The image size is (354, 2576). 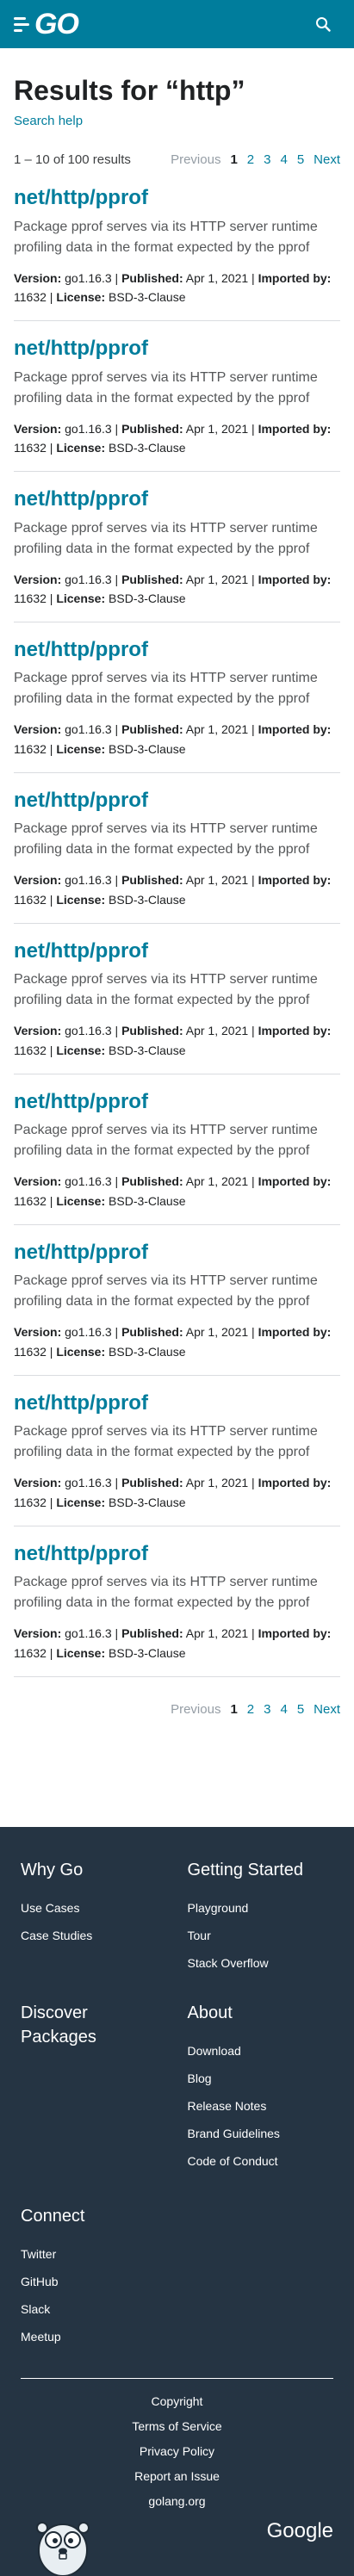 What do you see at coordinates (94, 2254) in the screenshot?
I see `footer-link-twitter: Twitter` at bounding box center [94, 2254].